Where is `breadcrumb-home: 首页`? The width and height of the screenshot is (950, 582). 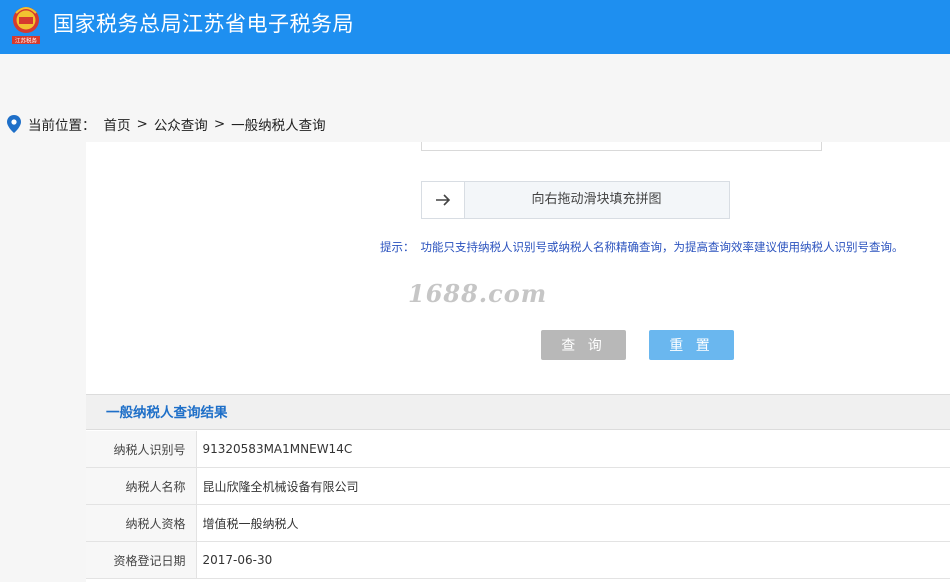
breadcrumb-home: 首页 is located at coordinates (117, 124).